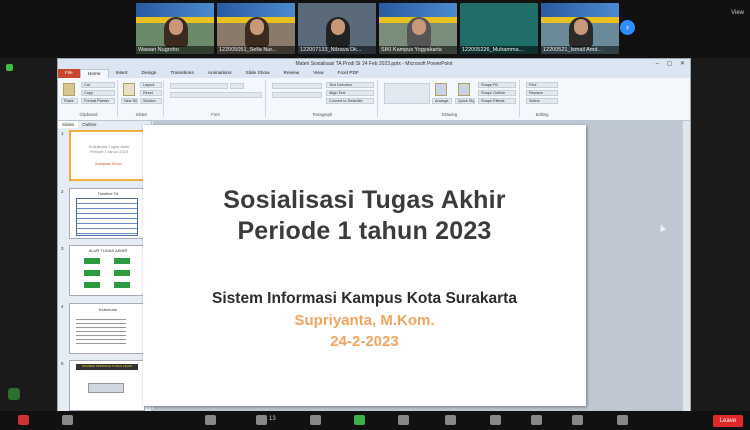 Image resolution: width=750 pixels, height=430 pixels. I want to click on slide-number: 4, so click(62, 306).